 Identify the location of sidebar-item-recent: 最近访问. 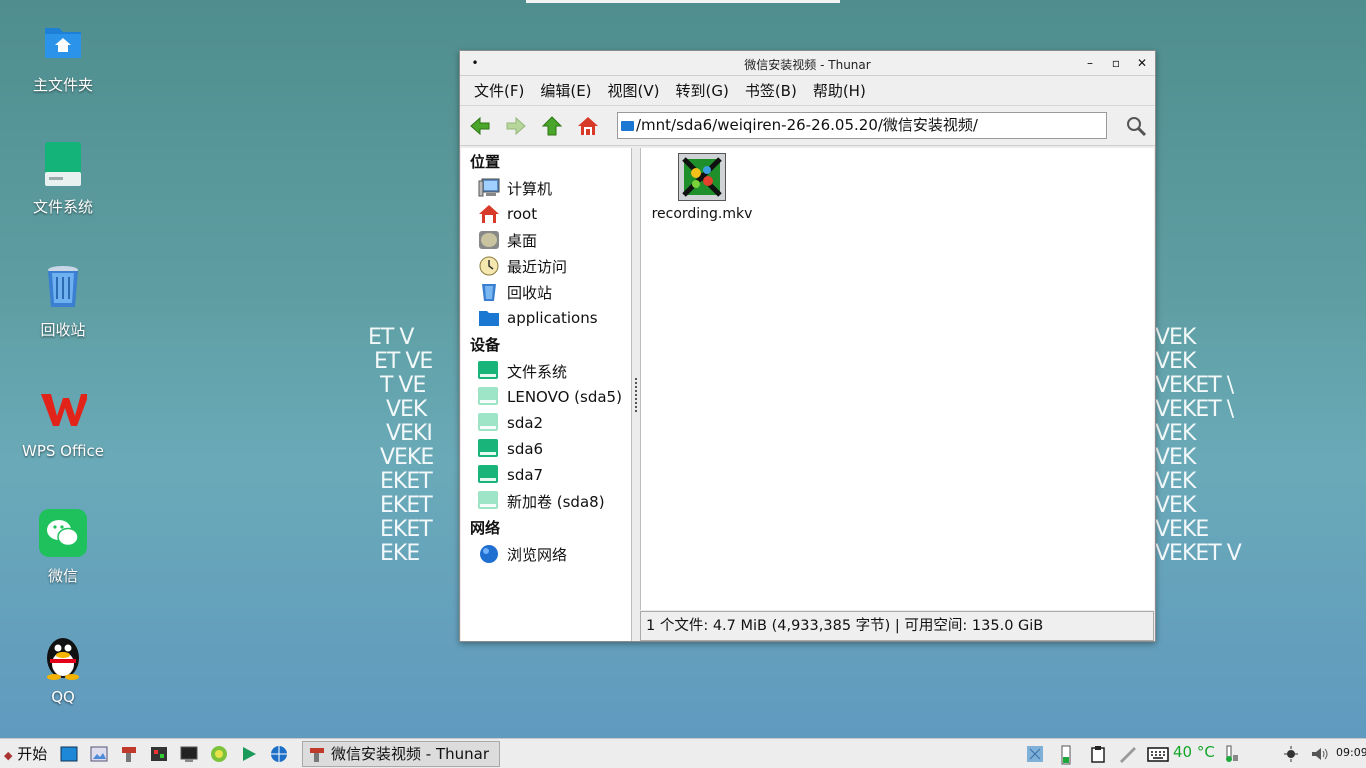
(546, 266).